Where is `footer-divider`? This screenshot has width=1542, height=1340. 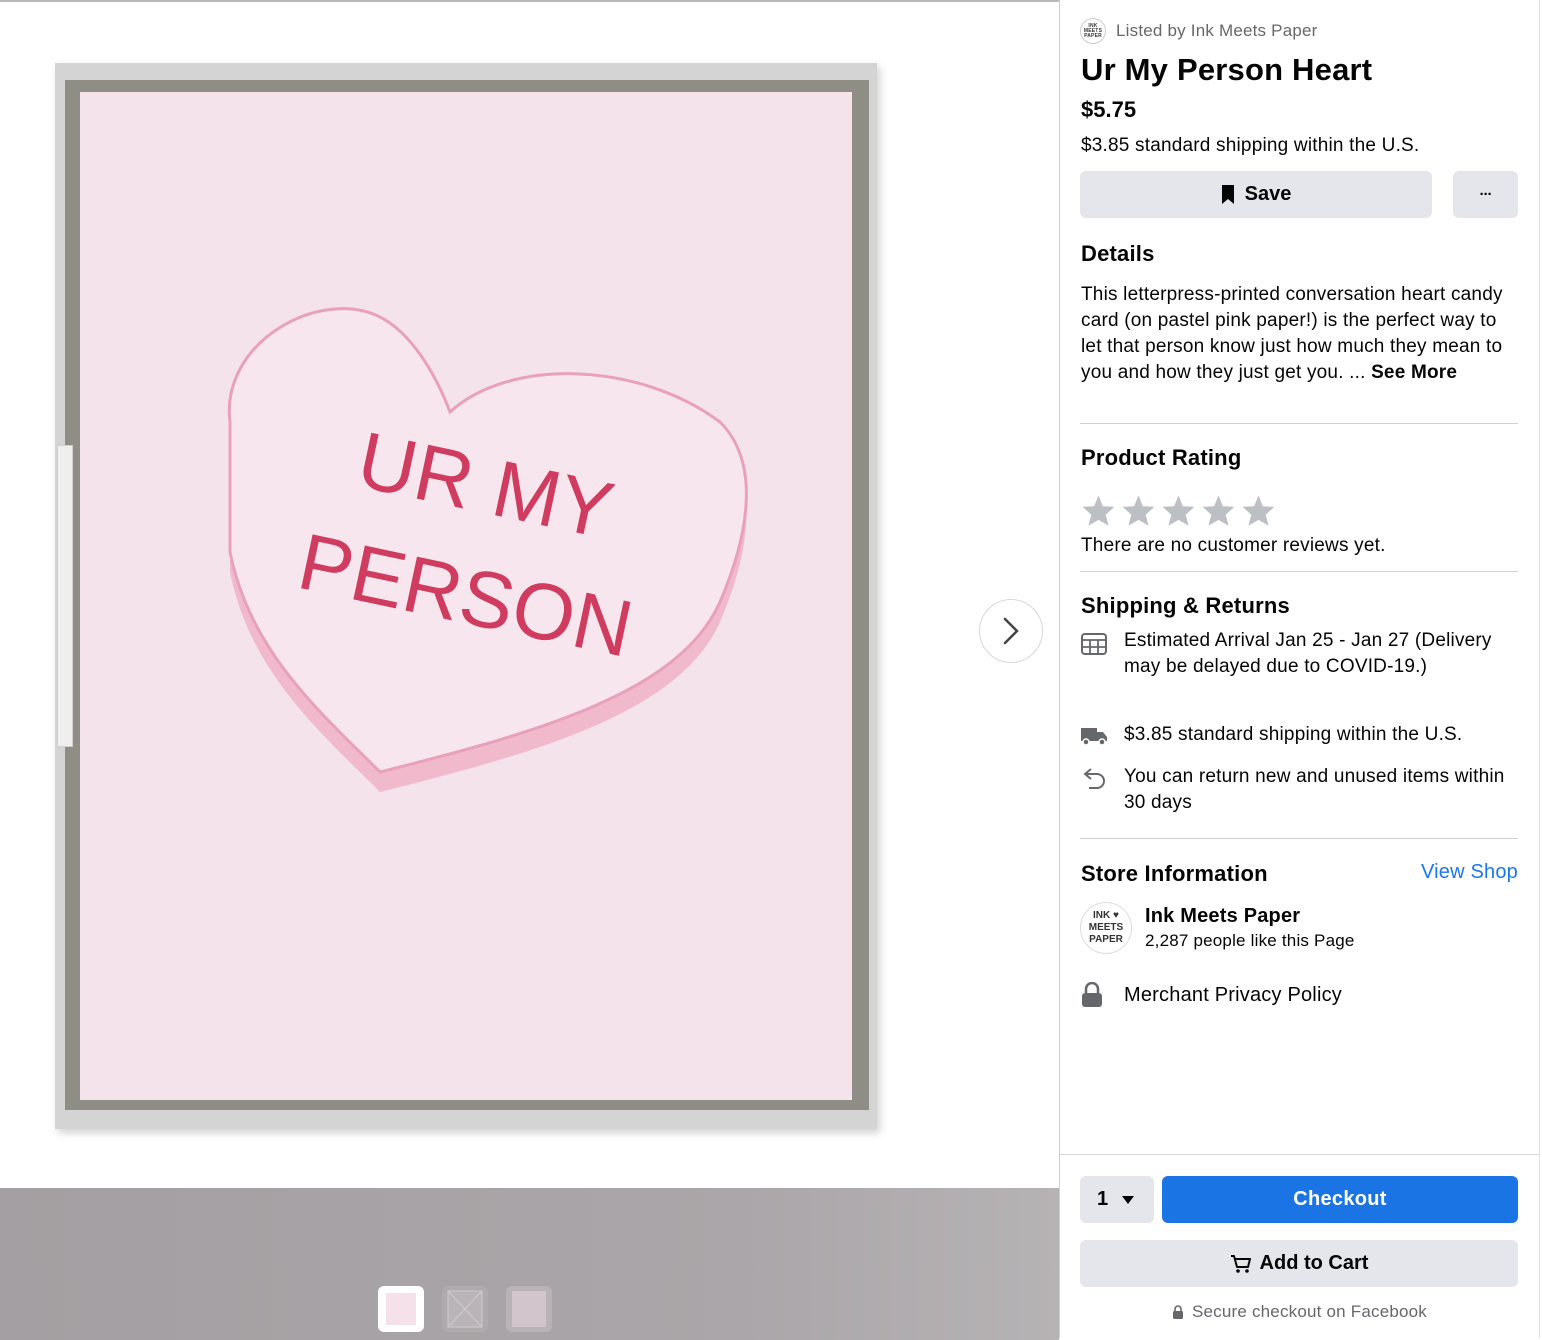
footer-divider is located at coordinates (1299, 1154).